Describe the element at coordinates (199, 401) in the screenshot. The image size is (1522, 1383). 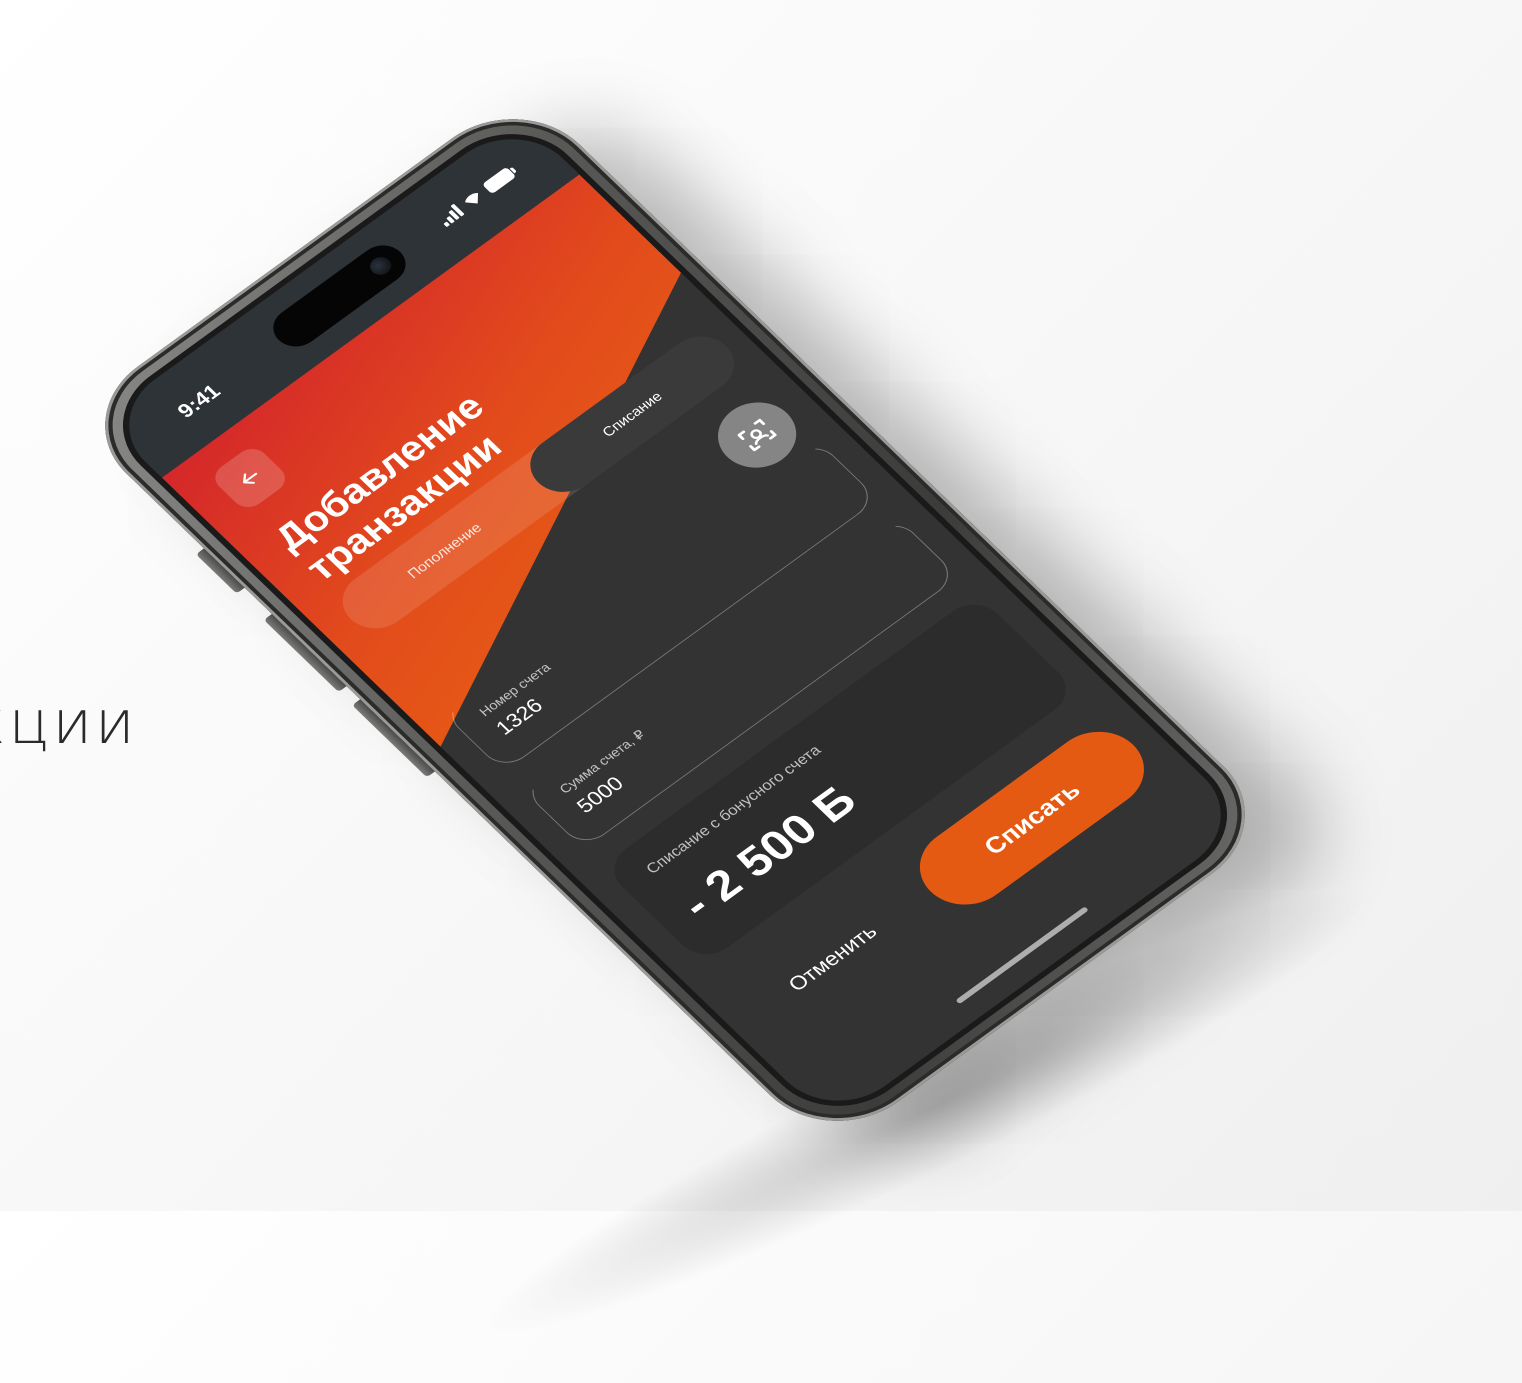
I see `status-time: 9:41` at that location.